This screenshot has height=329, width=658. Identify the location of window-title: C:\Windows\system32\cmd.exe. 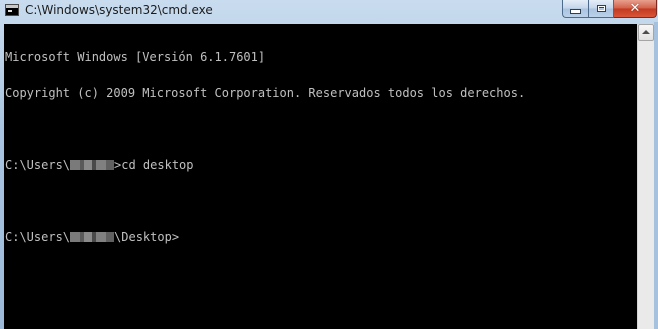
(119, 10).